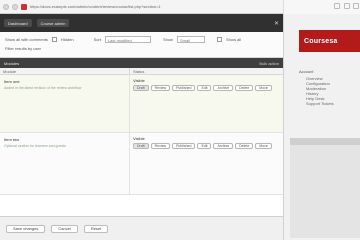 This screenshot has height=240, width=360. Describe the element at coordinates (337, 6) in the screenshot. I see `minimize-icon` at that location.